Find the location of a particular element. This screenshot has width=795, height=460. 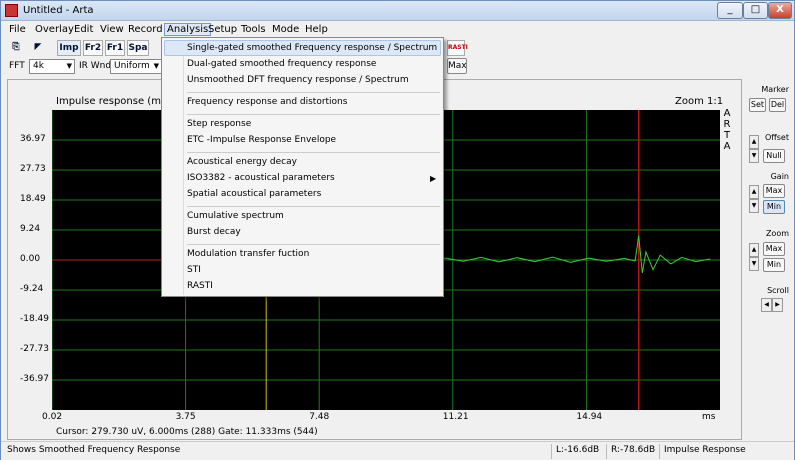

menu-edit: Edit is located at coordinates (83, 29).